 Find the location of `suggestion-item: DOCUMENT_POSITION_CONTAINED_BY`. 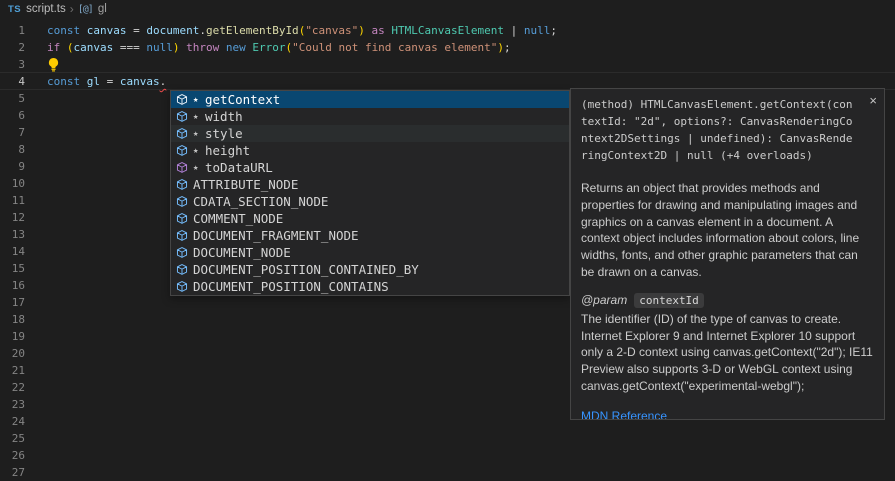

suggestion-item: DOCUMENT_POSITION_CONTAINED_BY is located at coordinates (370, 269).